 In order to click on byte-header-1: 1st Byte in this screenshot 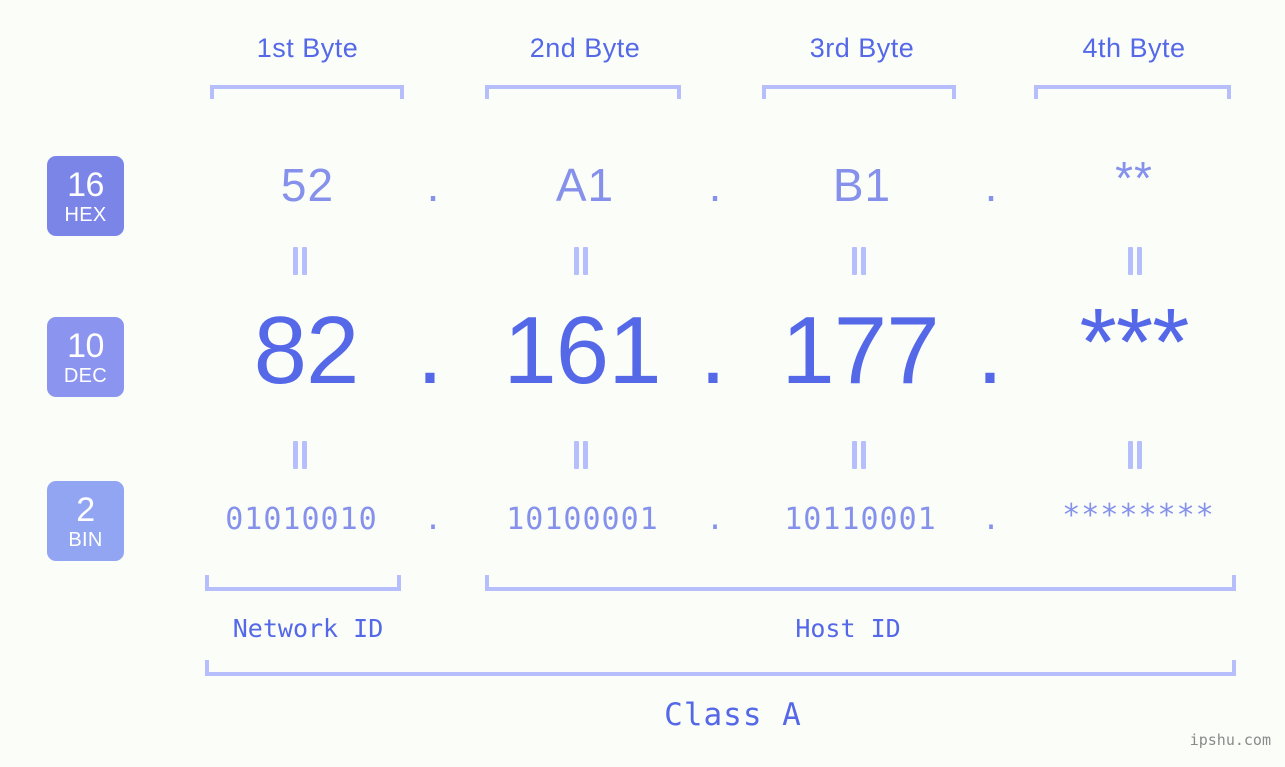, I will do `click(307, 48)`.